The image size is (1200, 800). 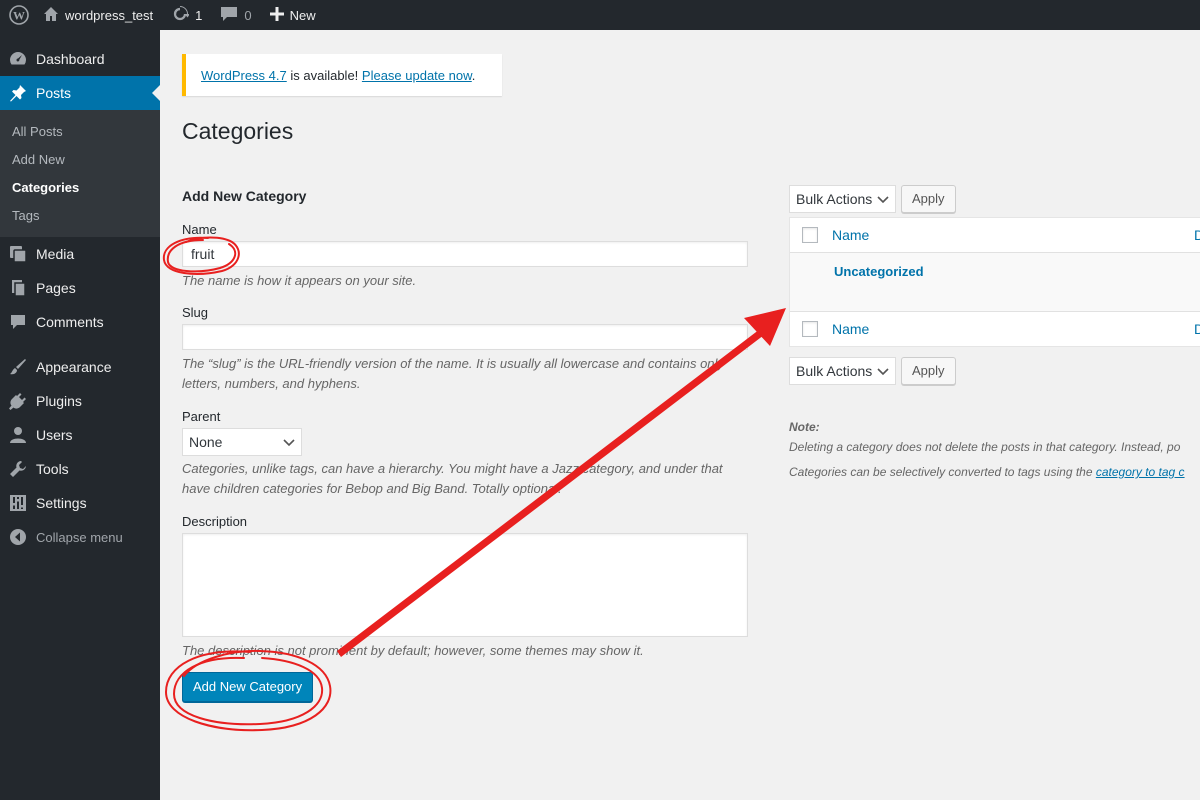 What do you see at coordinates (80, 469) in the screenshot?
I see `sidebar-item-tools: Tools` at bounding box center [80, 469].